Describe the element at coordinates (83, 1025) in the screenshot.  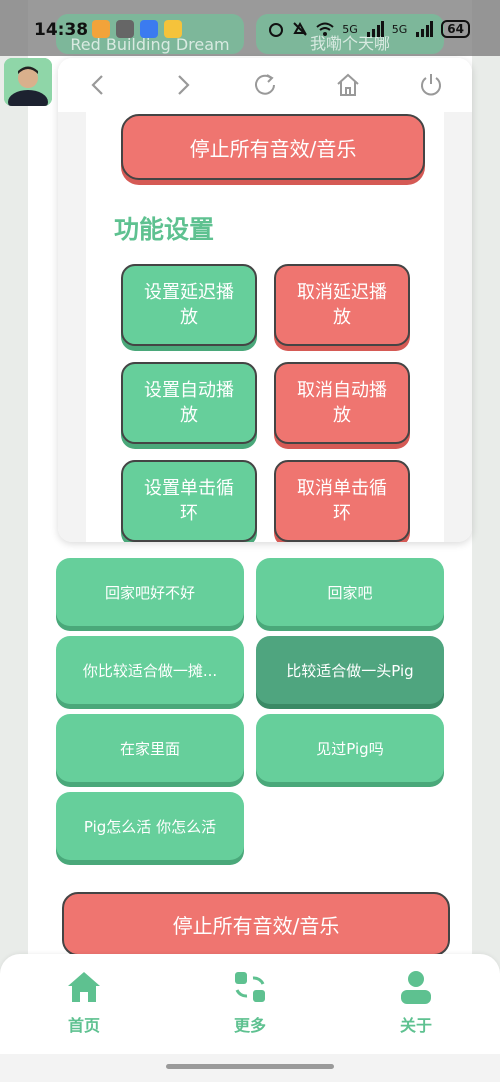
I see `tab-label: 首页` at that location.